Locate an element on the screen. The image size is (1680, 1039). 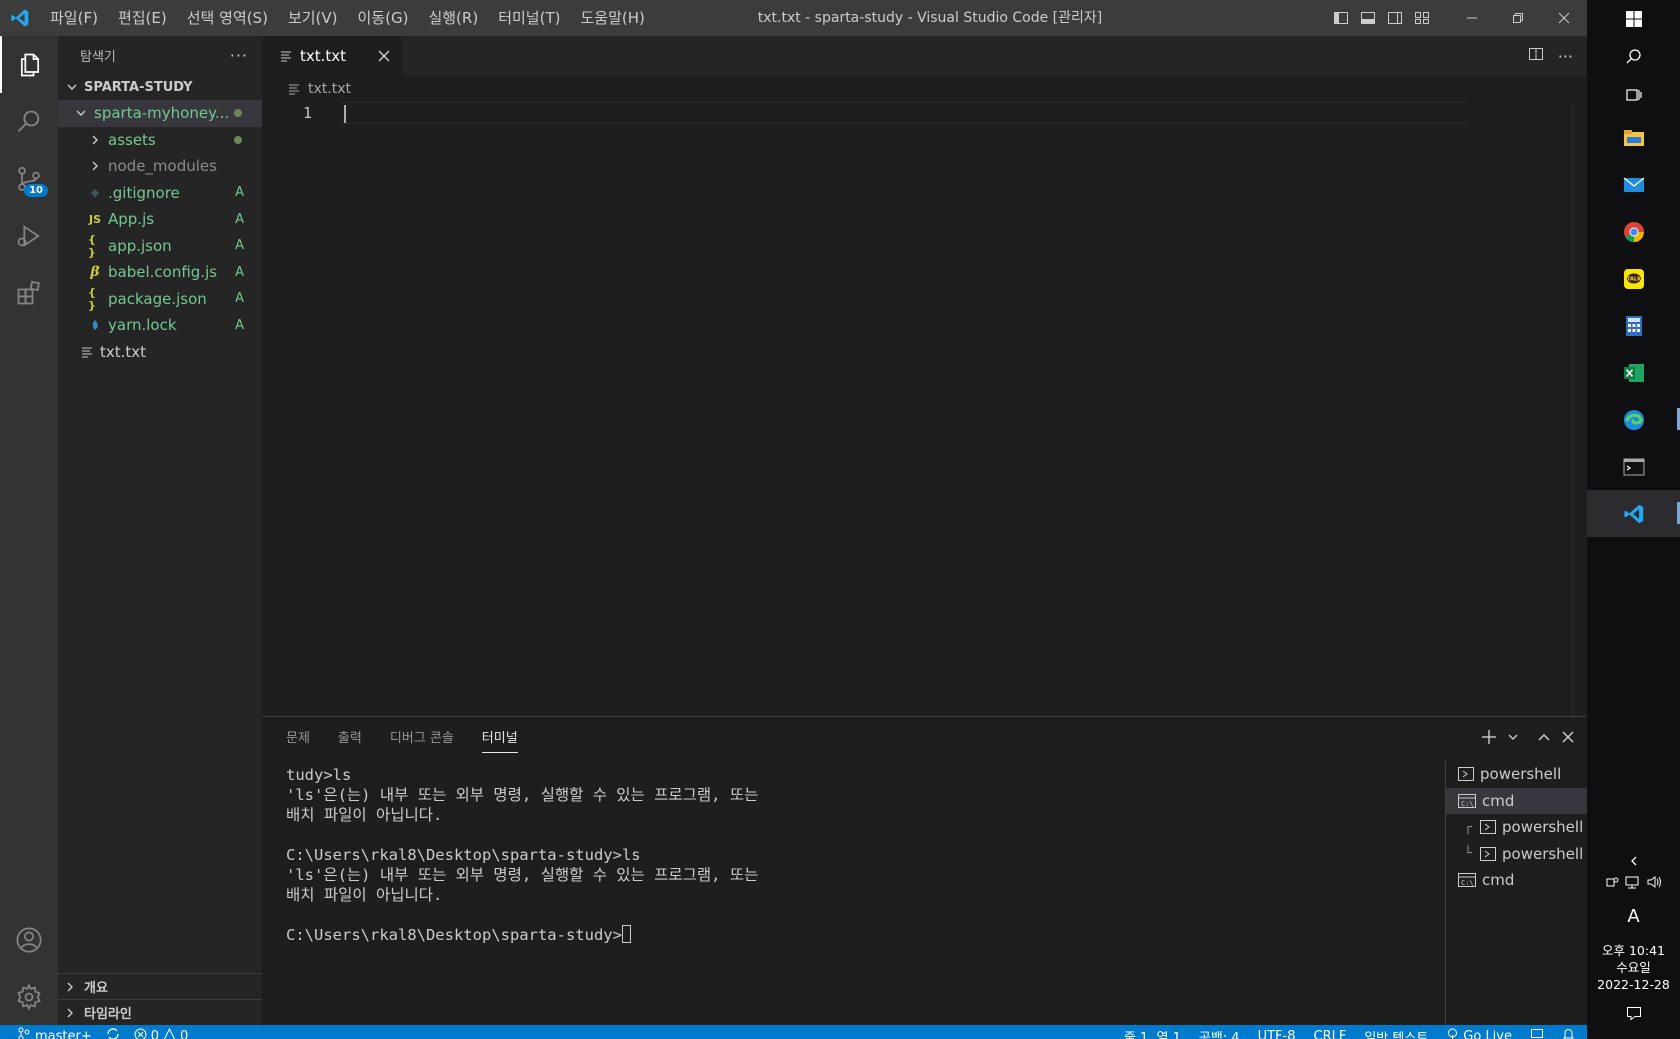
kakaotalk-app-icon: TALK is located at coordinates (1633, 278).